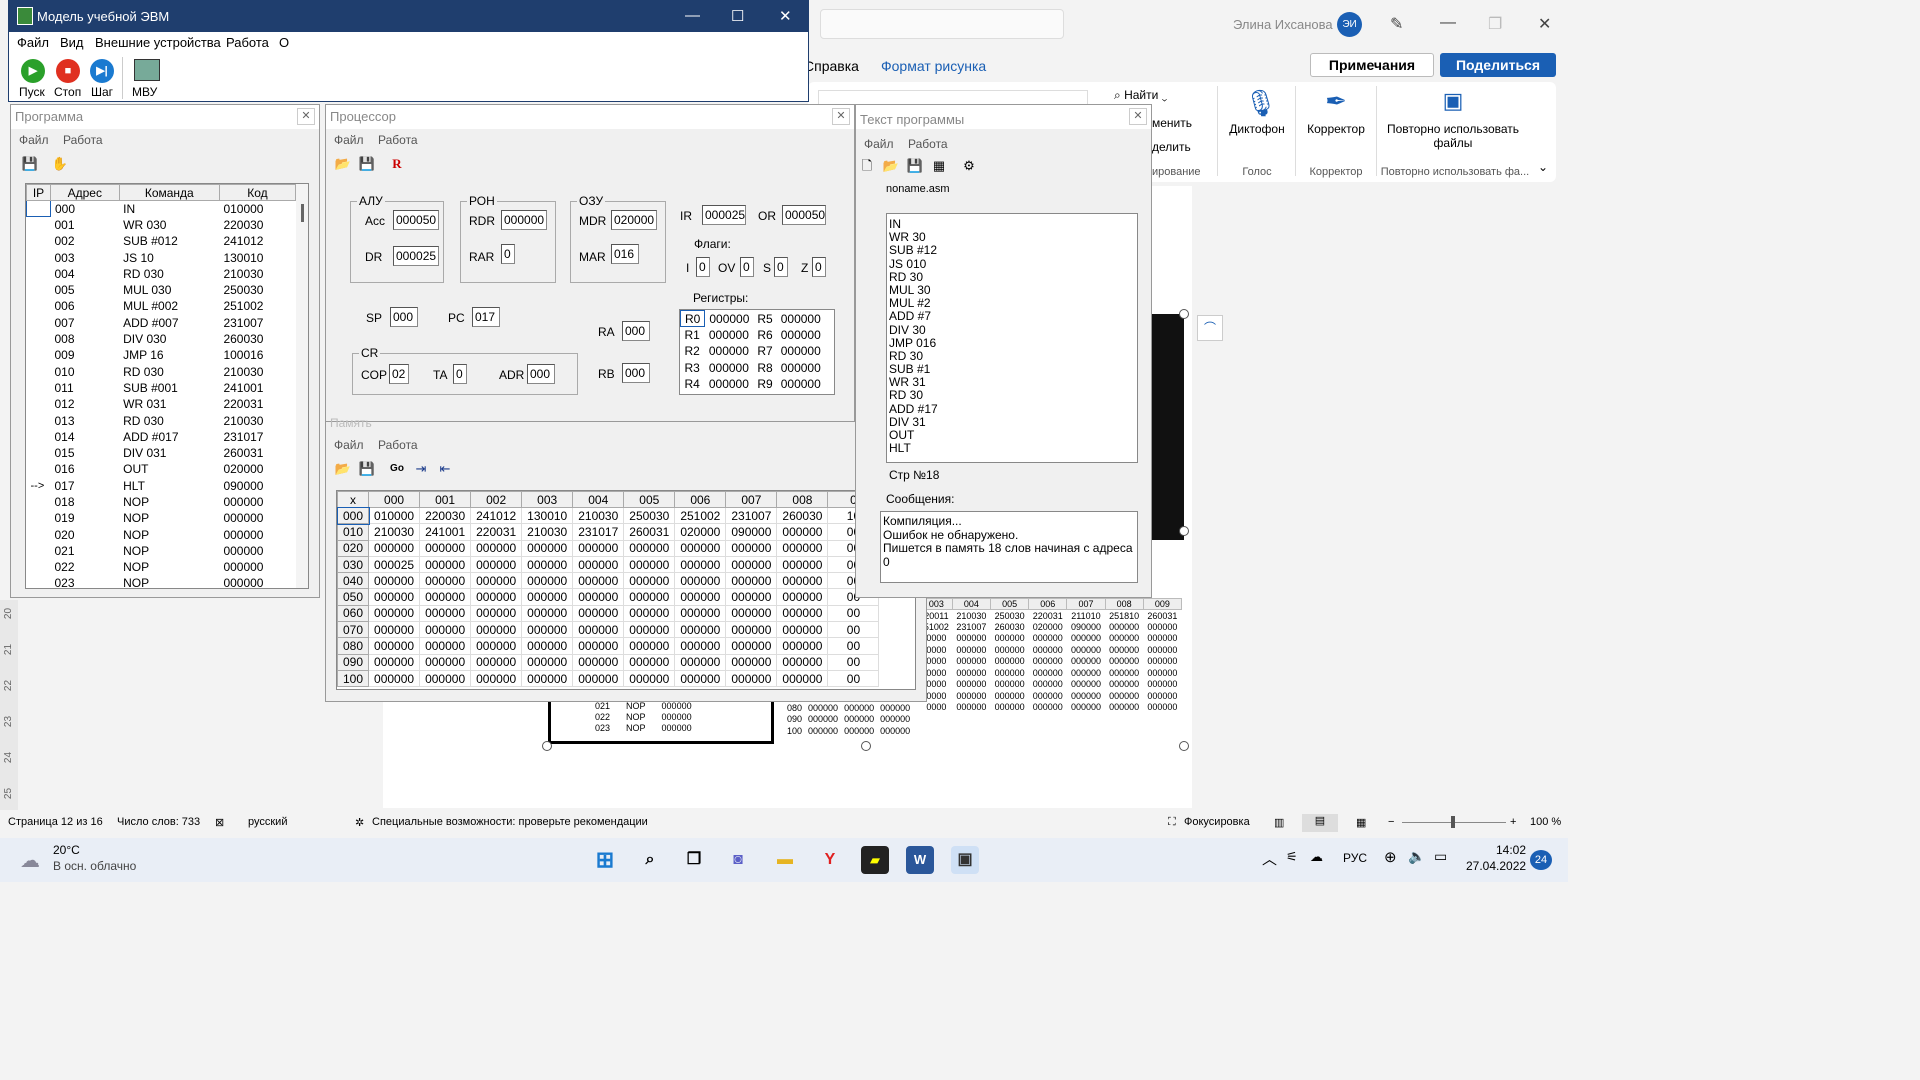 This screenshot has width=1920, height=1080. What do you see at coordinates (34, 140) in the screenshot?
I see `program-menu-file: Файл` at bounding box center [34, 140].